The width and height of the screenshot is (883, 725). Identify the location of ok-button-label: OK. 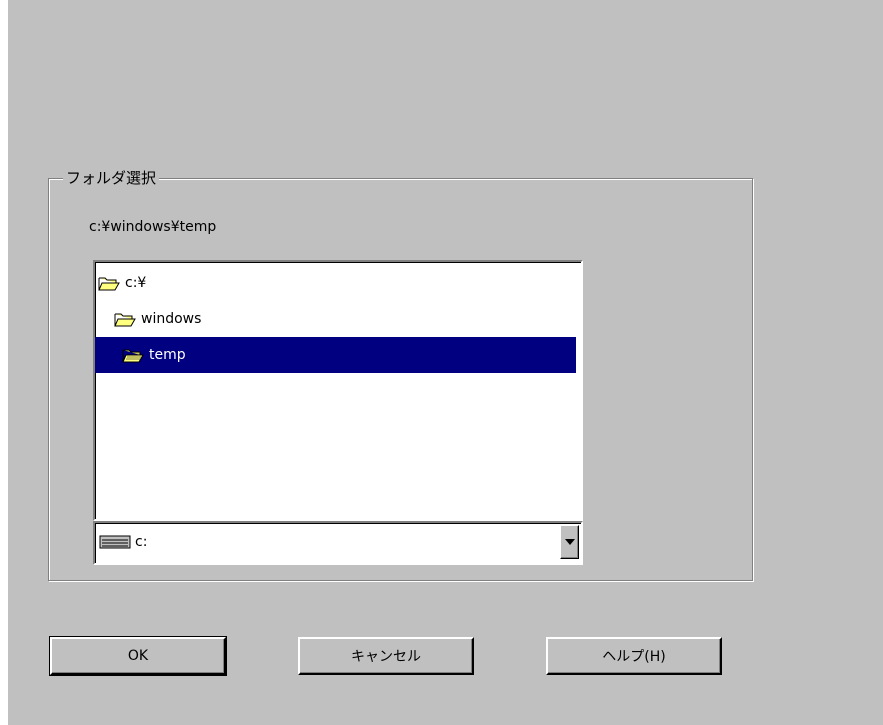
(138, 656).